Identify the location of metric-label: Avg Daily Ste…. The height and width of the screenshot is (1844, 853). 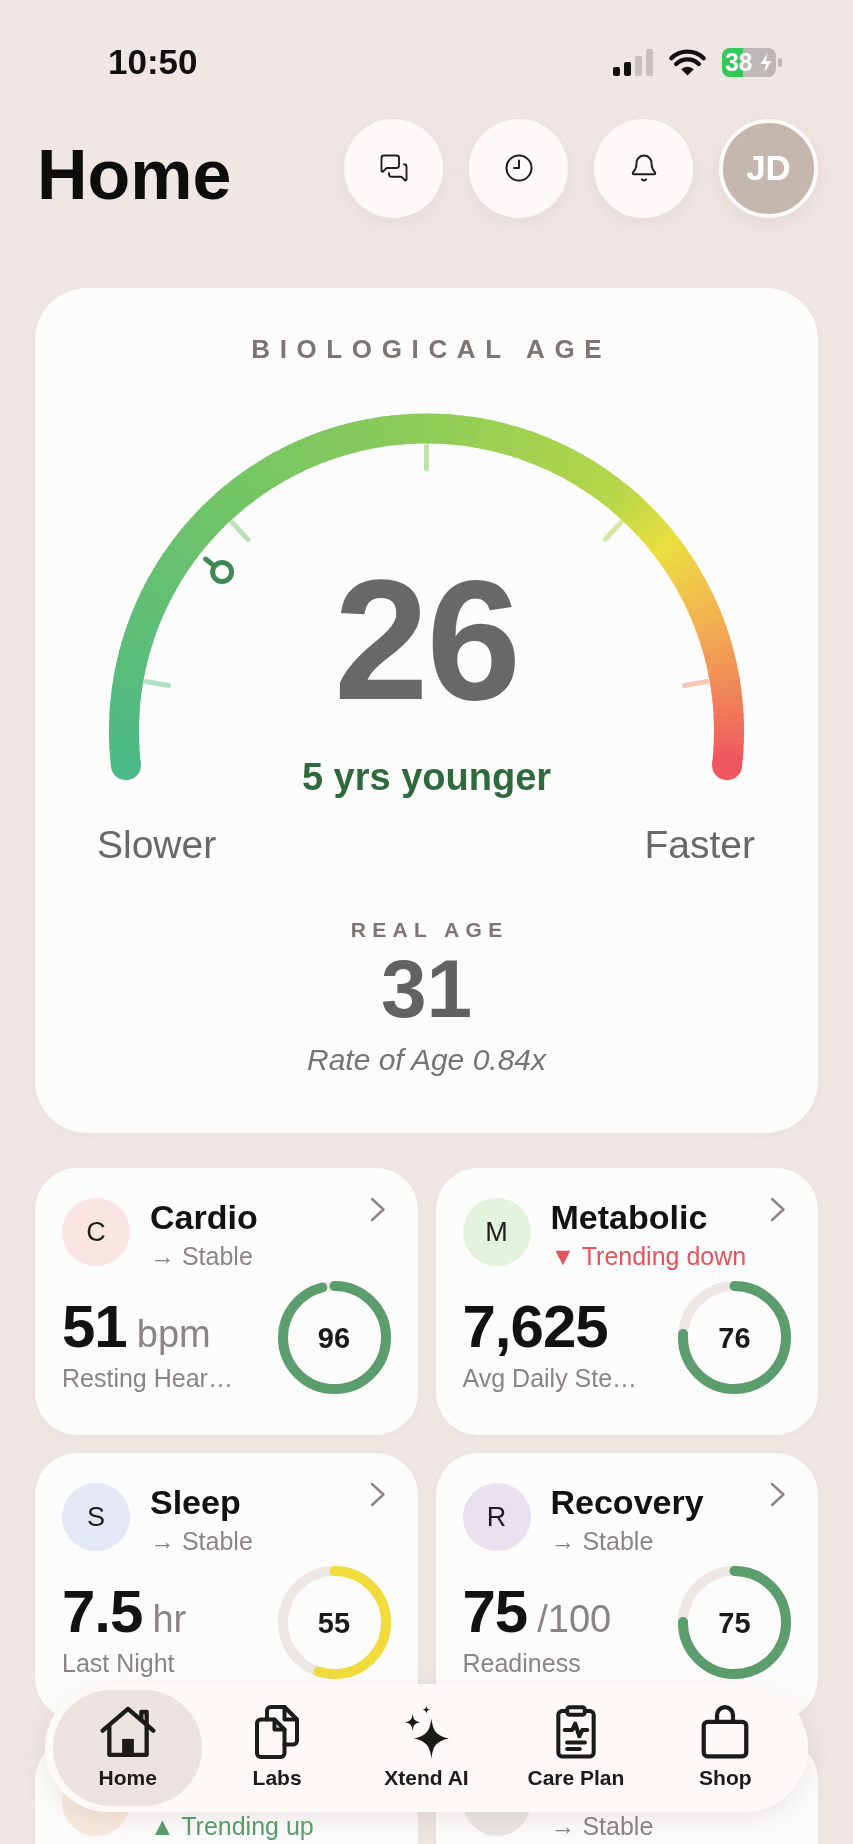
(550, 1378).